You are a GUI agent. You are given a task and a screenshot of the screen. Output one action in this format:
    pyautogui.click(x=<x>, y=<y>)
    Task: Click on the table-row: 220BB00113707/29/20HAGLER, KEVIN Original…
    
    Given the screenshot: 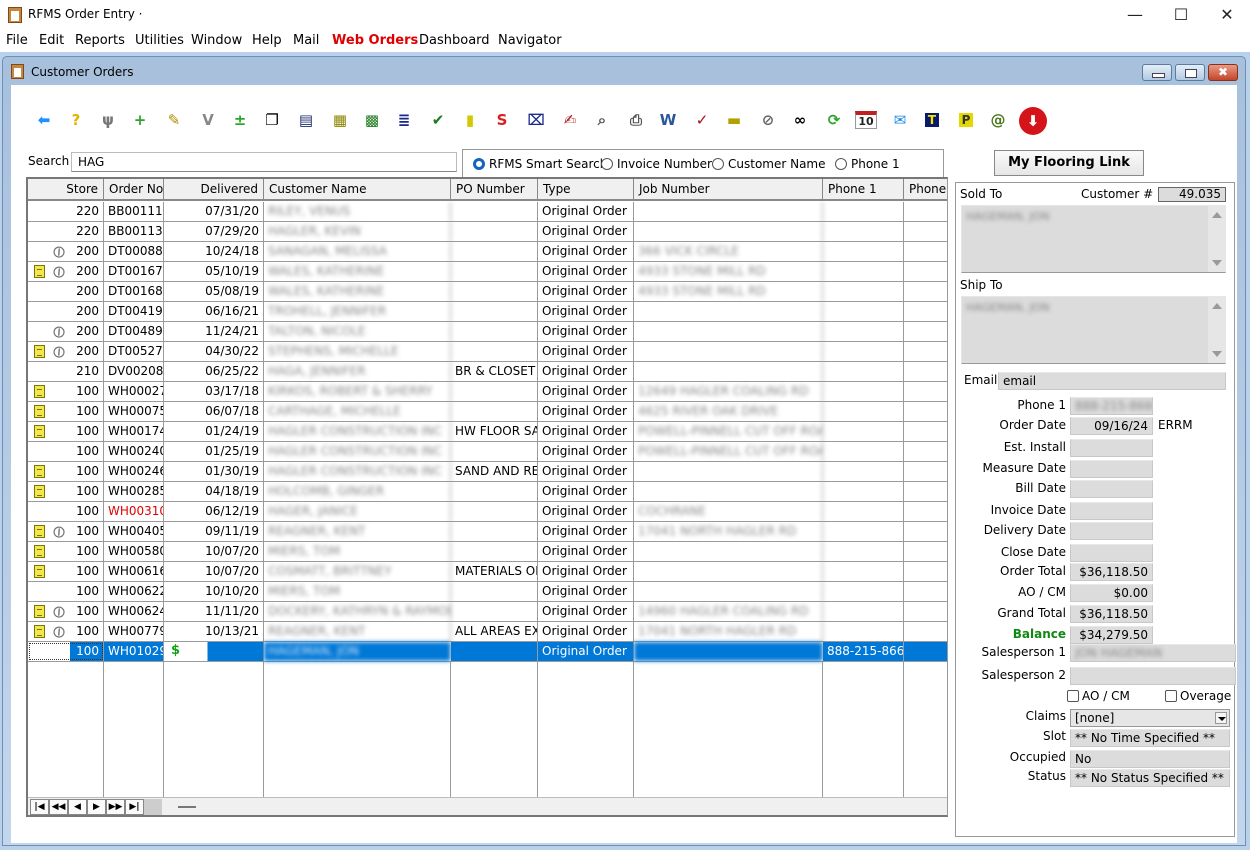 What is the action you would take?
    pyautogui.click(x=487, y=232)
    